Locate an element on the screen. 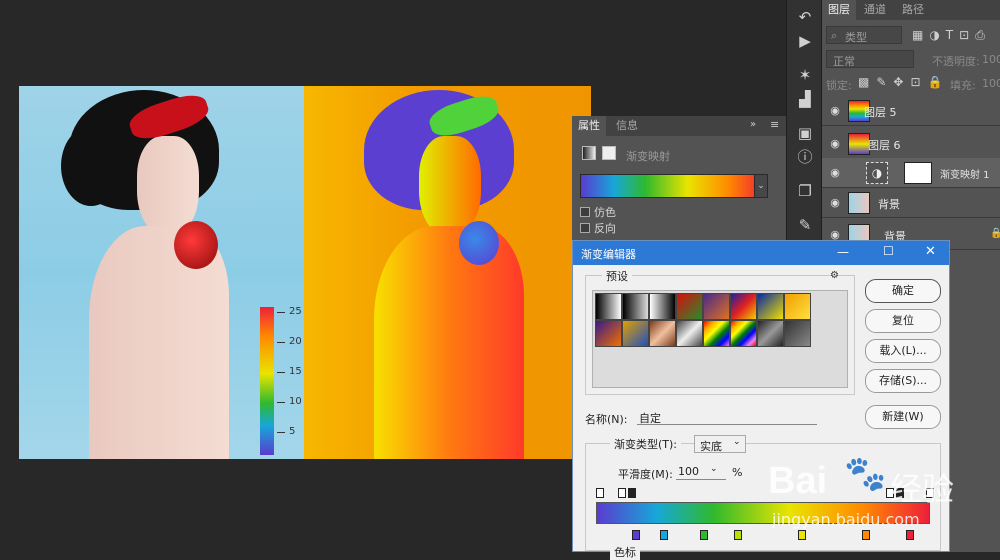 This screenshot has height=560, width=1000. history-icon: ↶ is located at coordinates (805, 17).